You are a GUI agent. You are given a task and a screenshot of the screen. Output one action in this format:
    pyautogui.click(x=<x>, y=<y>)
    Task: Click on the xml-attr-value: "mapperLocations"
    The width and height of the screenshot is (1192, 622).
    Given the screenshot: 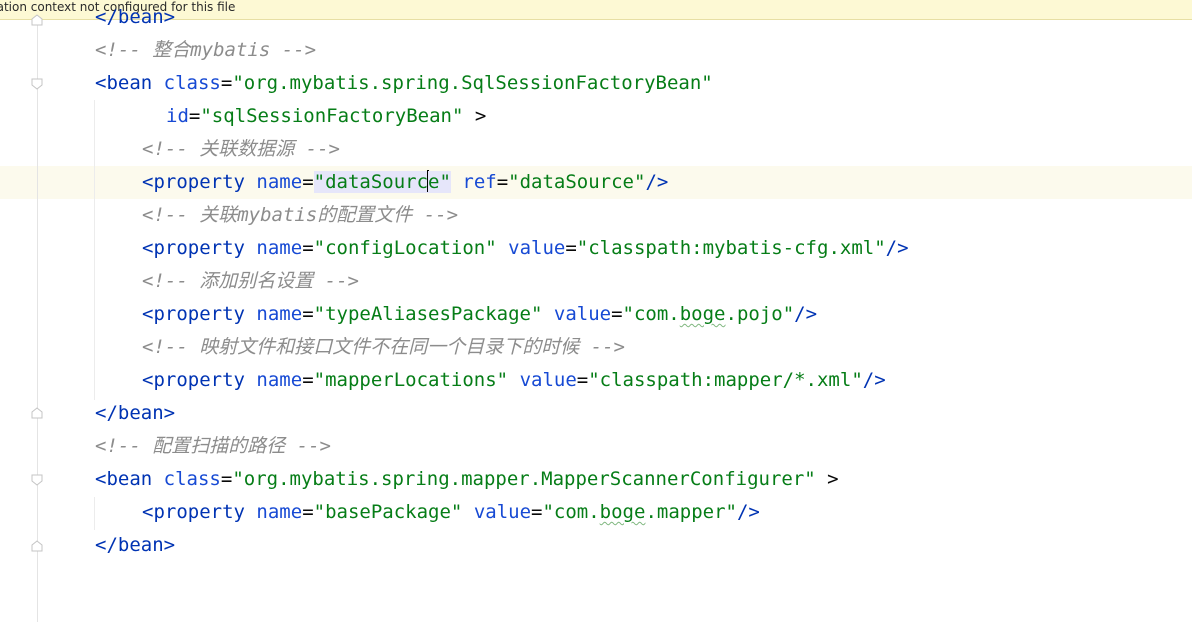 What is the action you would take?
    pyautogui.click(x=411, y=380)
    